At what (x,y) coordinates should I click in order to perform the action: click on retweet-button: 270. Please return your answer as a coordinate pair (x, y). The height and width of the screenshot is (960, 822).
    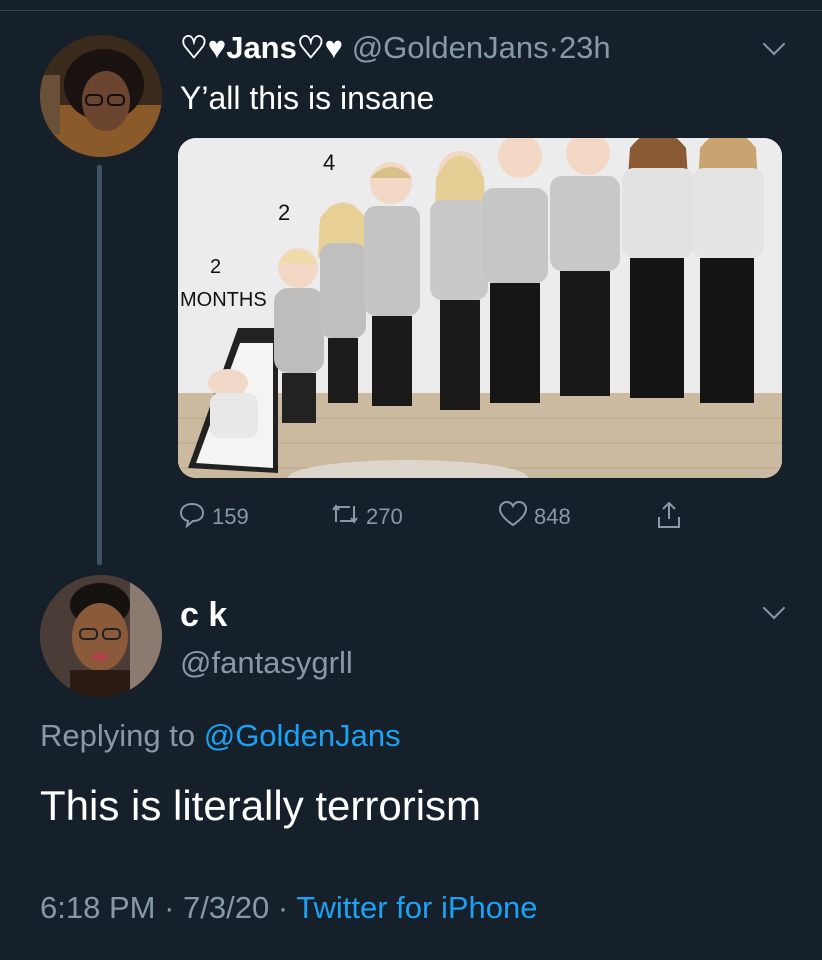
    Looking at the image, I should click on (366, 517).